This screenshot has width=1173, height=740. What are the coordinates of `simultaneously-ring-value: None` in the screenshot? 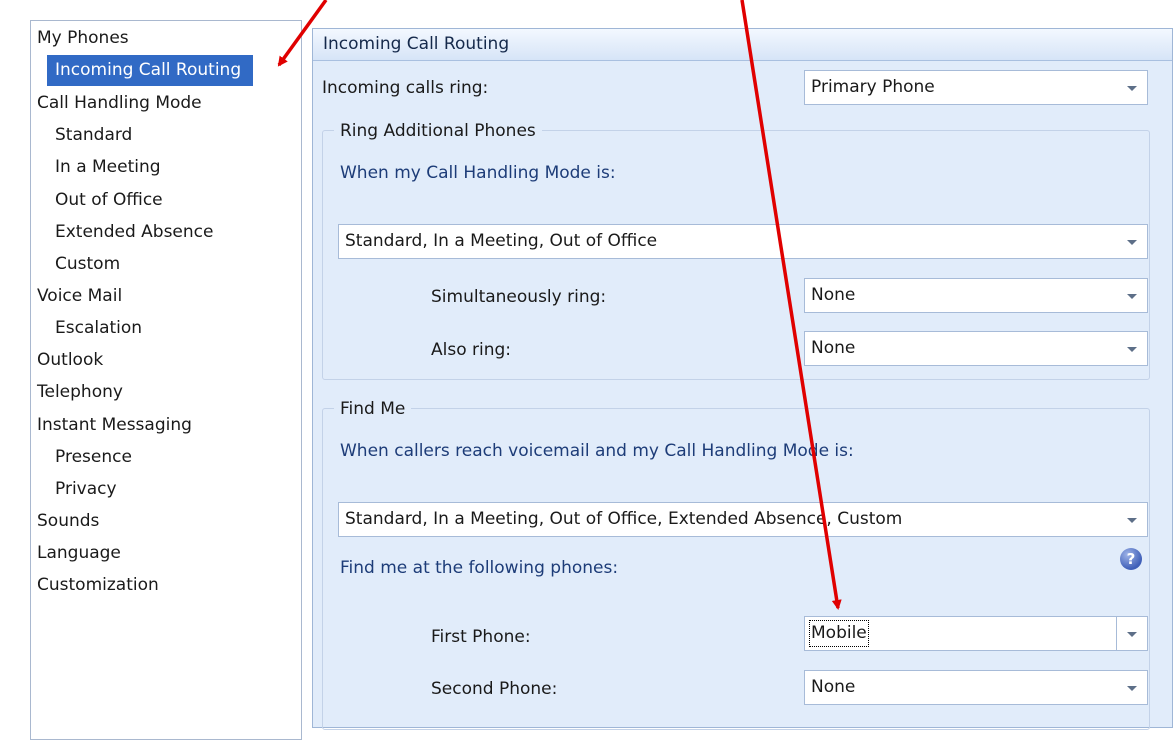 It's located at (833, 295).